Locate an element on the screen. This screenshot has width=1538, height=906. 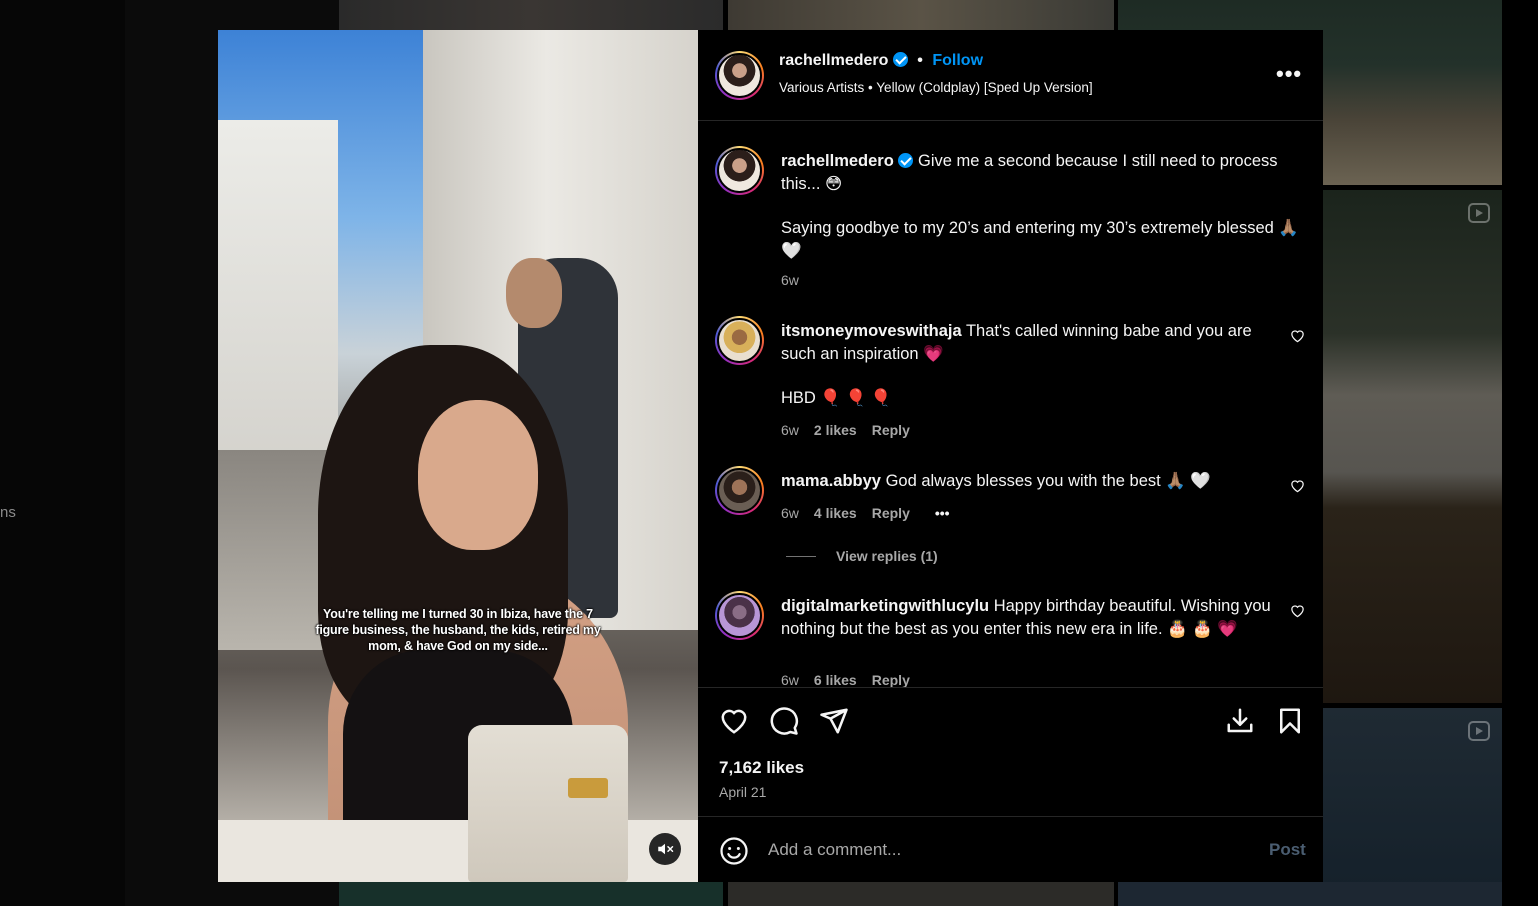
comment-likes: 4 likes is located at coordinates (835, 513).